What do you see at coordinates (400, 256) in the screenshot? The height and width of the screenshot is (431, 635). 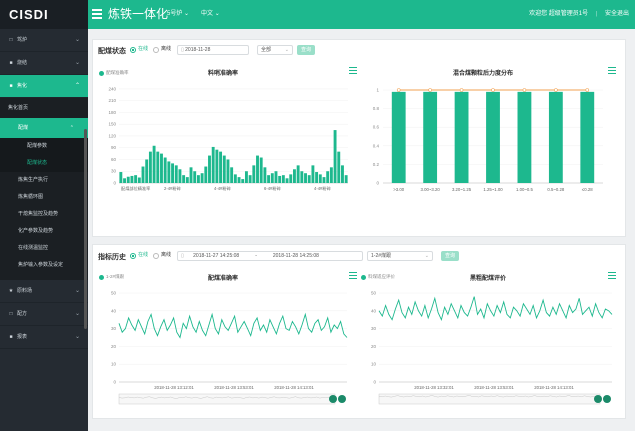 I see `series-select: 1-2#煤跟 ⌄` at bounding box center [400, 256].